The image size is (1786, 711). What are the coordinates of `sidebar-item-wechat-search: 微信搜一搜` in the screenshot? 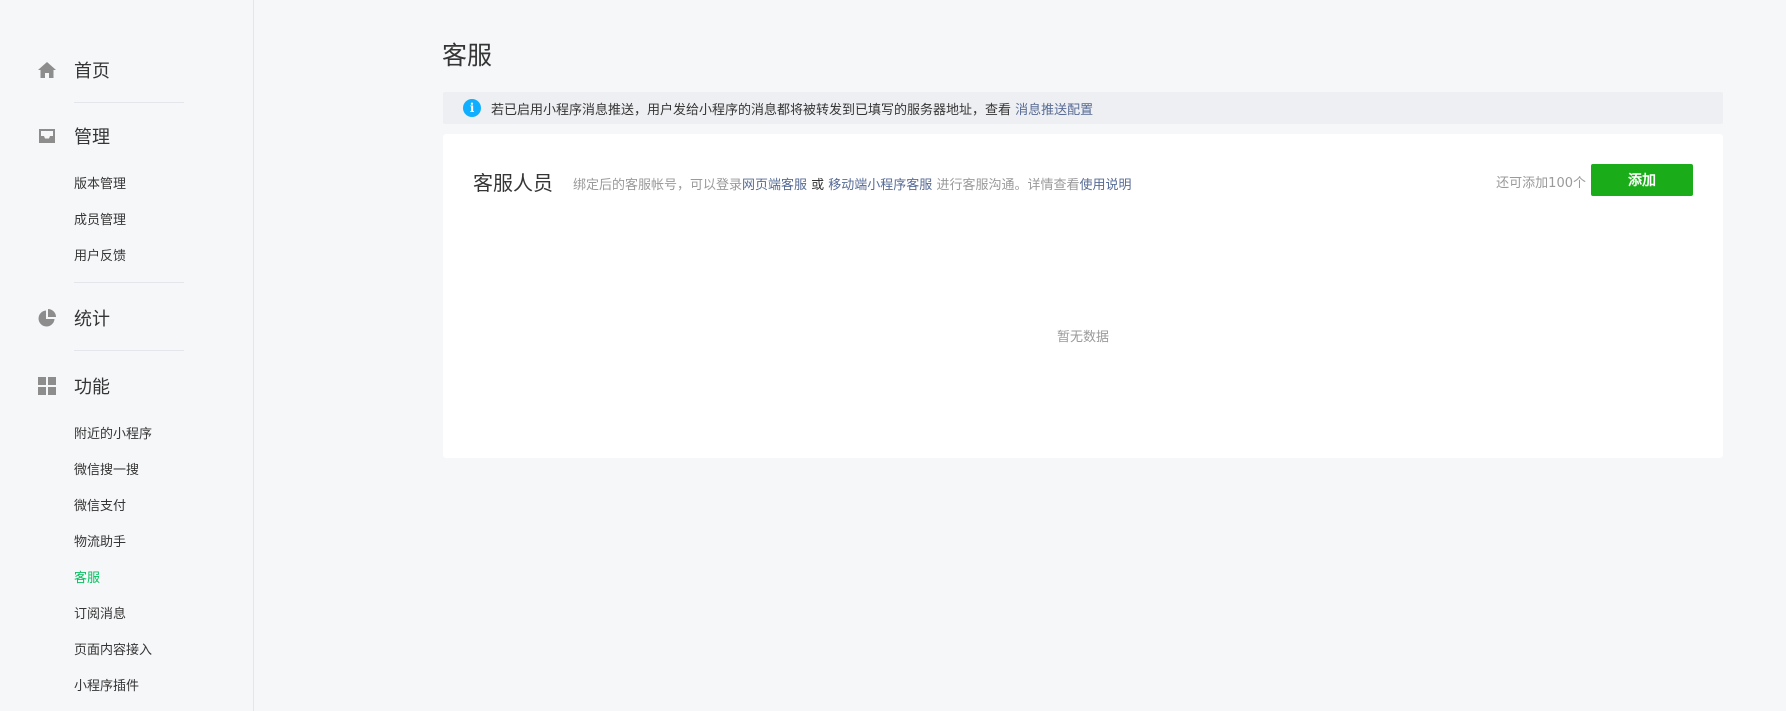 It's located at (106, 471).